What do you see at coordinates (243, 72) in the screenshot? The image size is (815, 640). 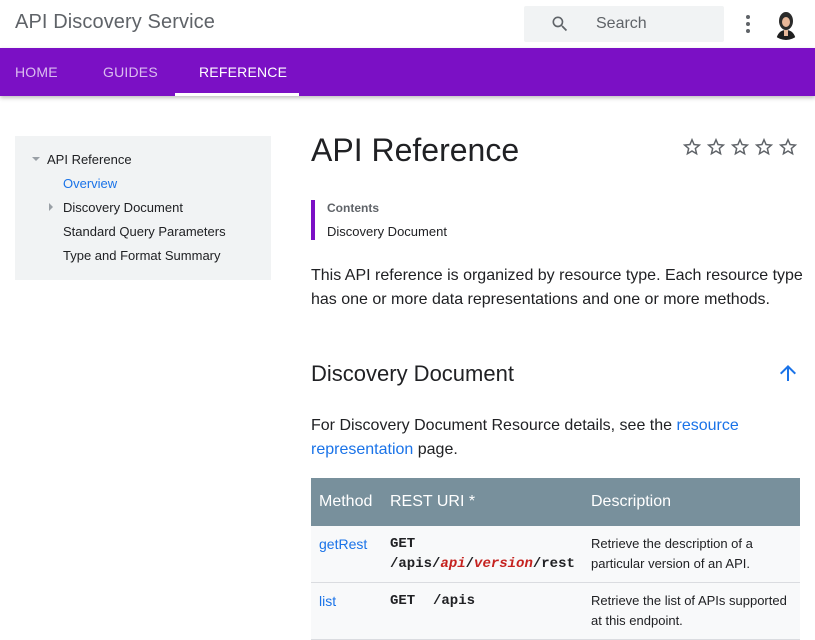 I see `tab-reference: REFERENCE` at bounding box center [243, 72].